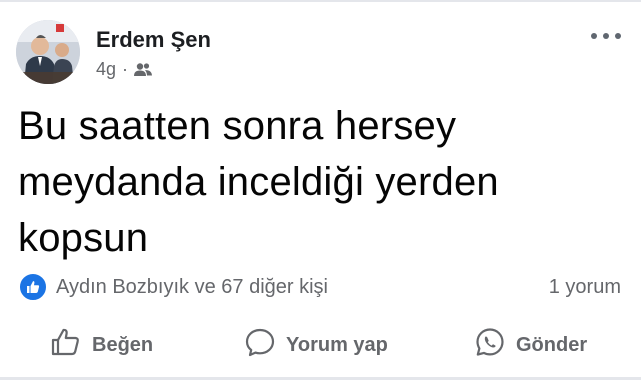  I want to click on post-subline: 4g ·, so click(153, 69).